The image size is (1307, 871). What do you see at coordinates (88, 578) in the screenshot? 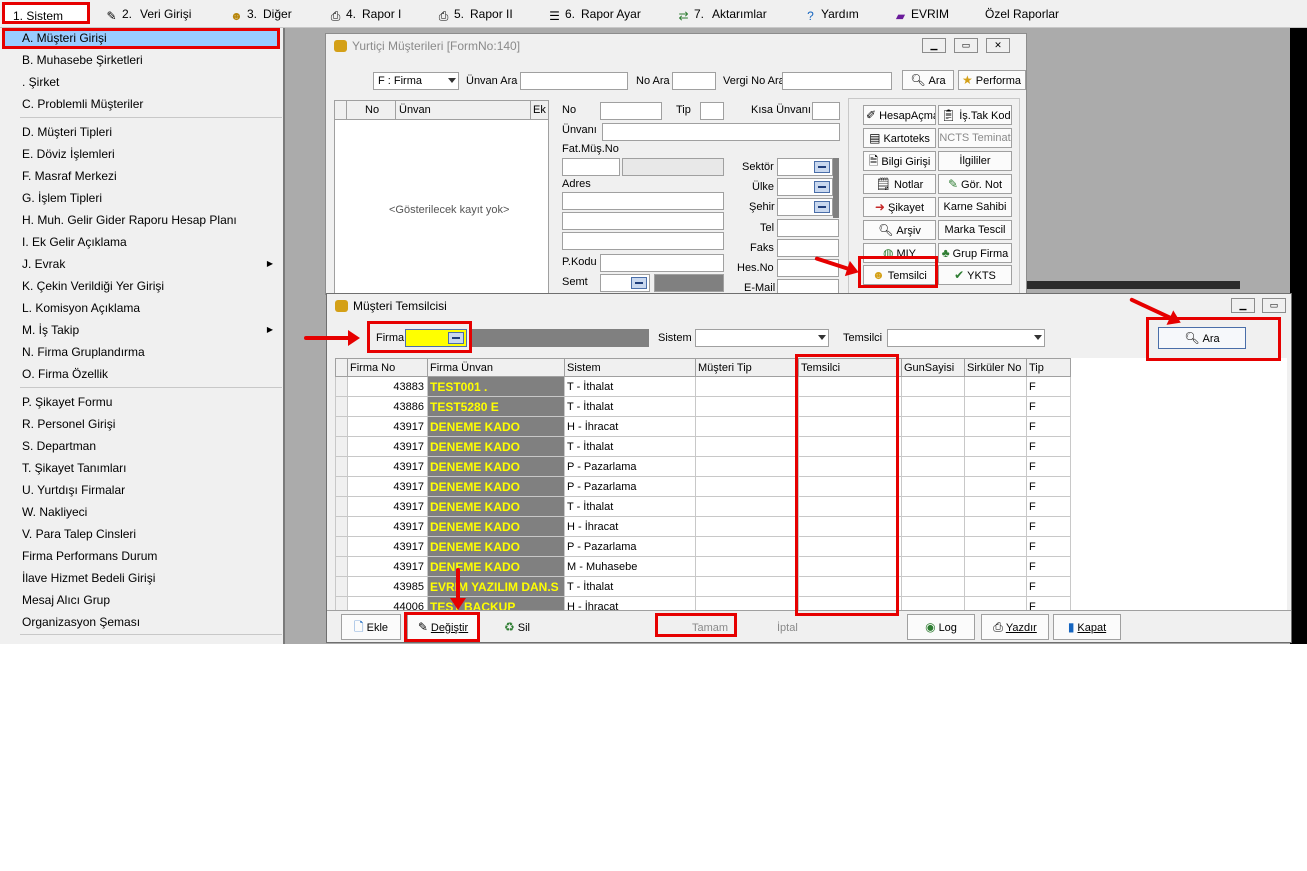
I see `menuitem-ilave-hizmet-bedeli: İlave Hizmet Bedeli Girişi` at bounding box center [88, 578].